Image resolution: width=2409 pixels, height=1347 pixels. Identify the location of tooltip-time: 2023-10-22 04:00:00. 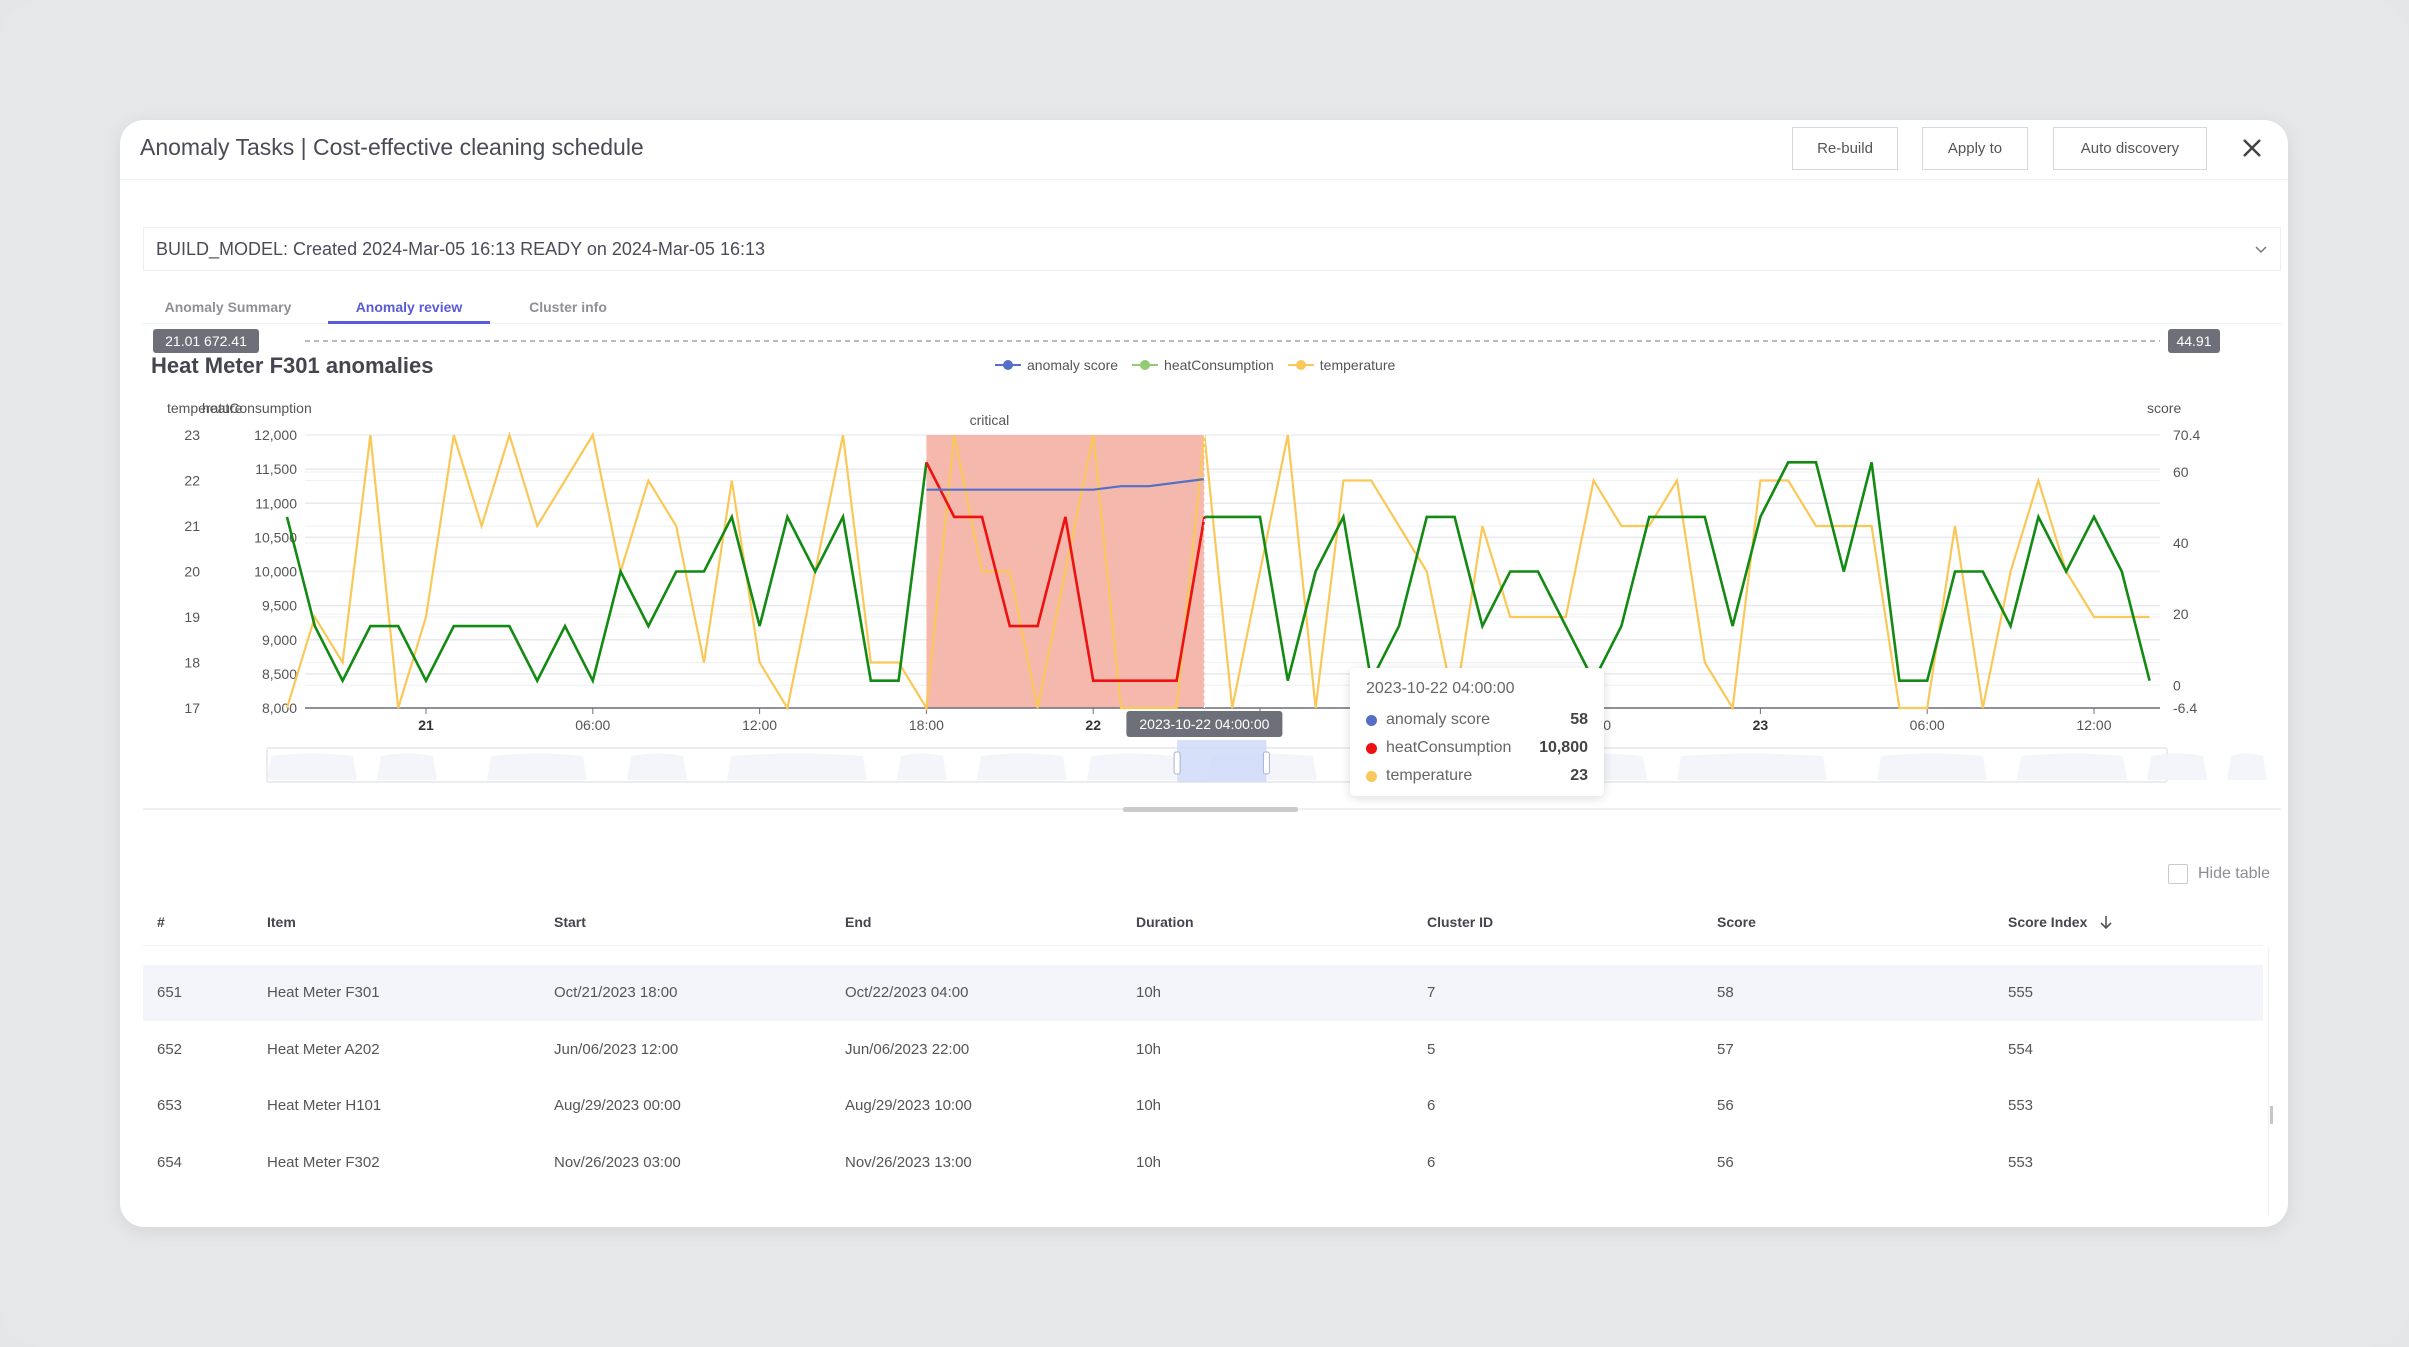
(1440, 688).